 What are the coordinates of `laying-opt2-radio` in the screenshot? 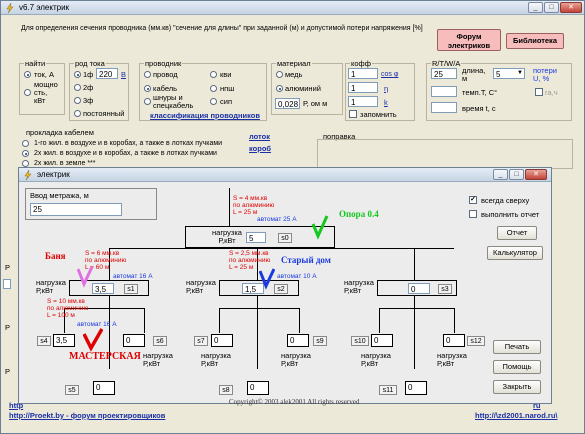 It's located at (25, 153).